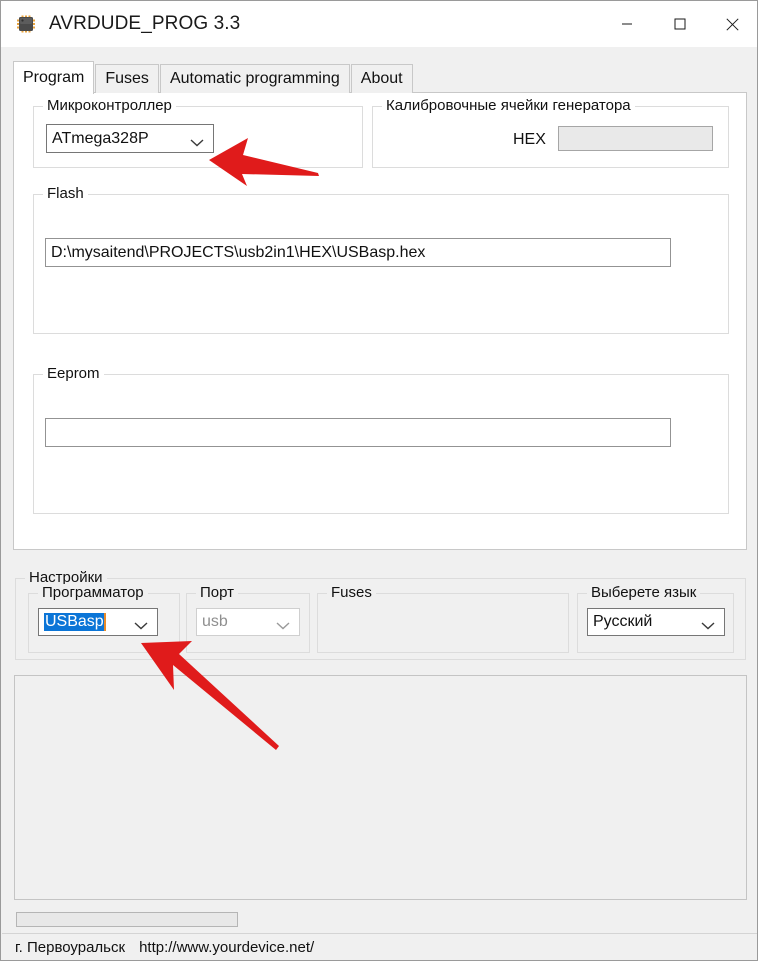  What do you see at coordinates (550, 132) in the screenshot?
I see `calibration-group: Калибровочные ячейки генератора HEX` at bounding box center [550, 132].